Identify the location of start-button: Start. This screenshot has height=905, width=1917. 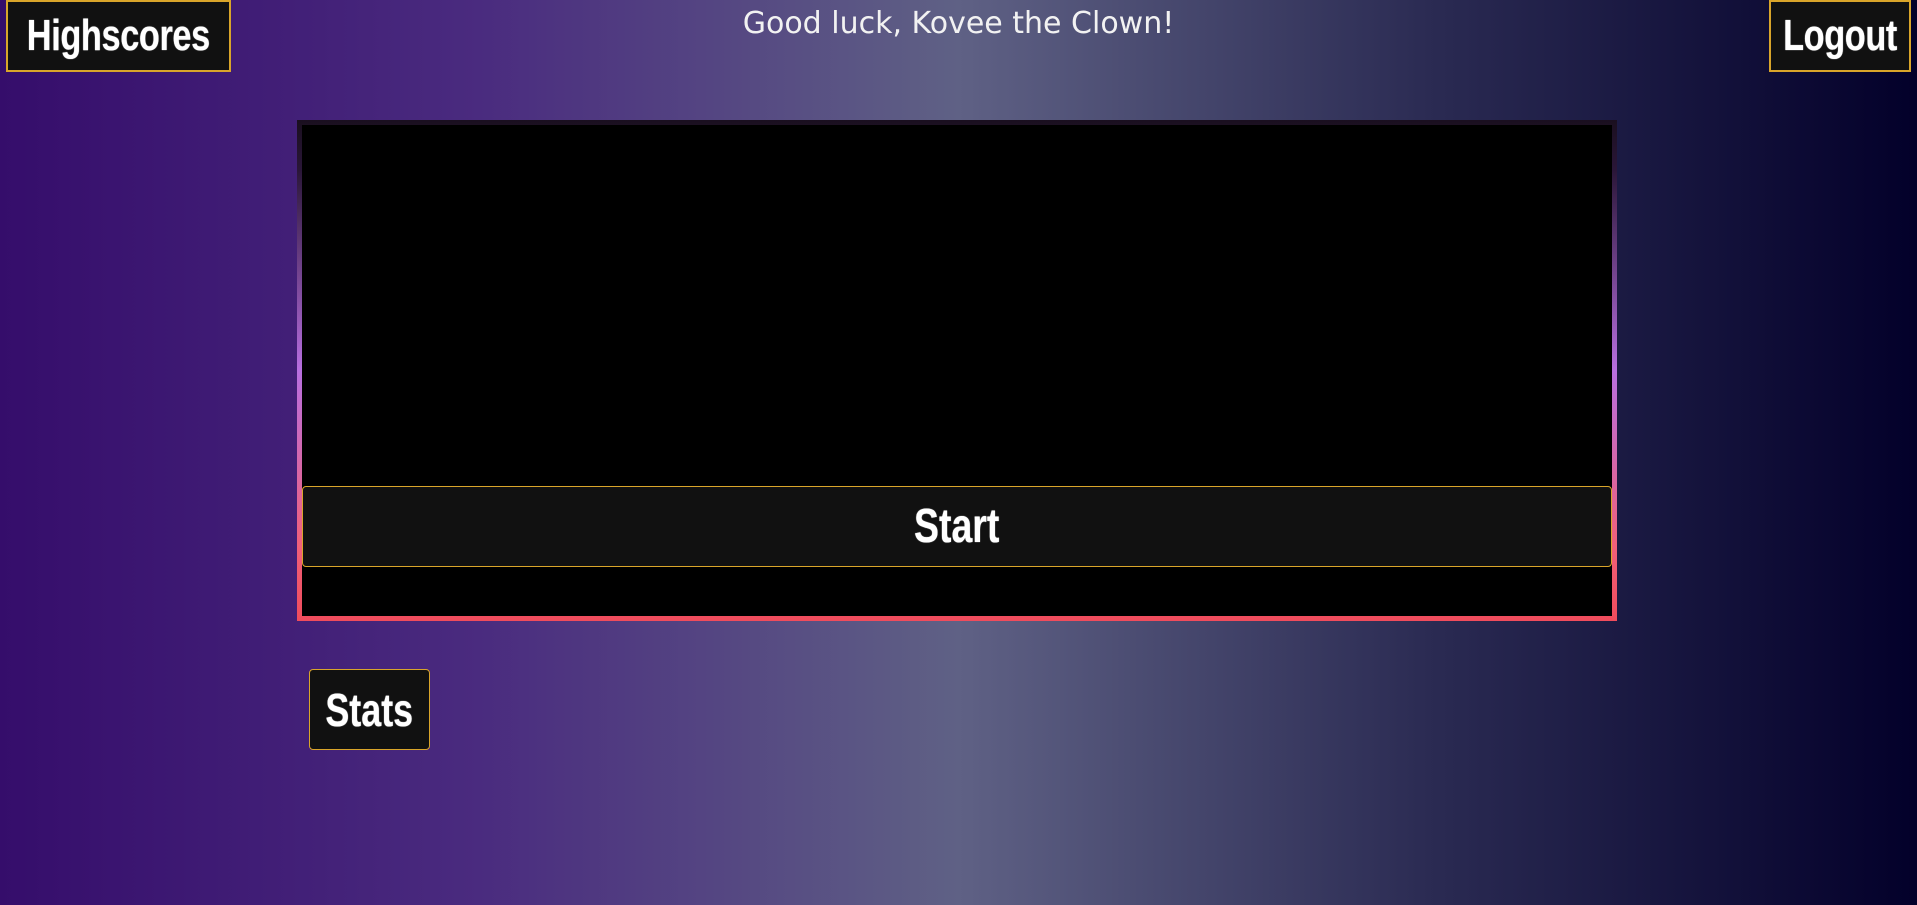
(957, 526).